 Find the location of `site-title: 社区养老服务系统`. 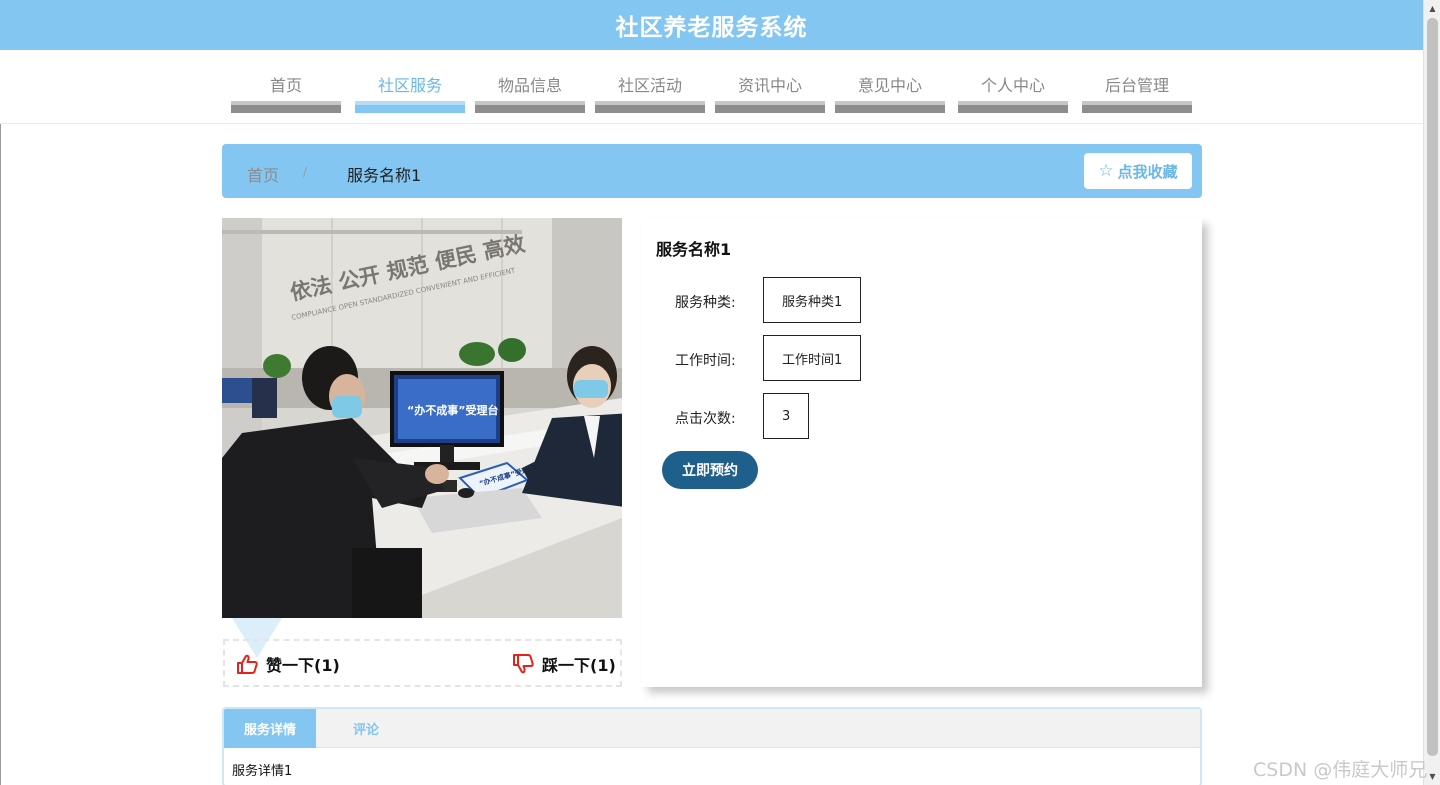

site-title: 社区养老服务系统 is located at coordinates (711, 28).